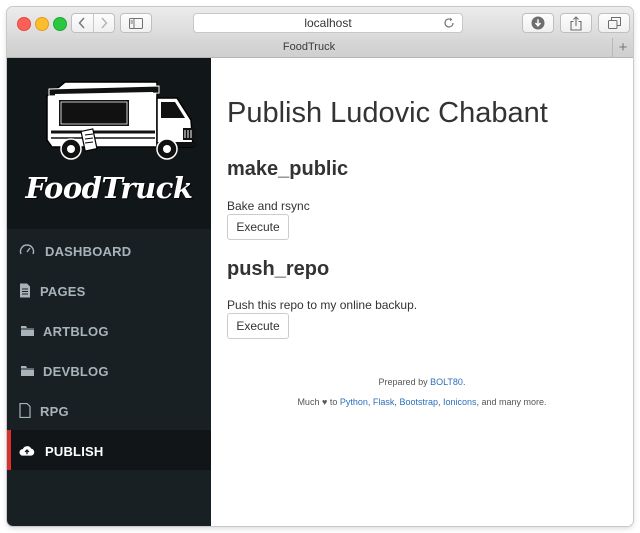 Image resolution: width=640 pixels, height=533 pixels. I want to click on bolt80-link: BOLT80, so click(446, 382).